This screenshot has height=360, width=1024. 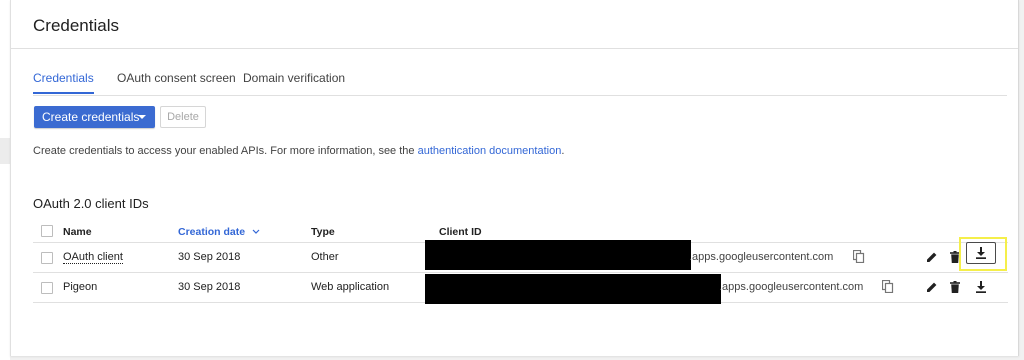 What do you see at coordinates (955, 287) in the screenshot?
I see `trash-icon` at bounding box center [955, 287].